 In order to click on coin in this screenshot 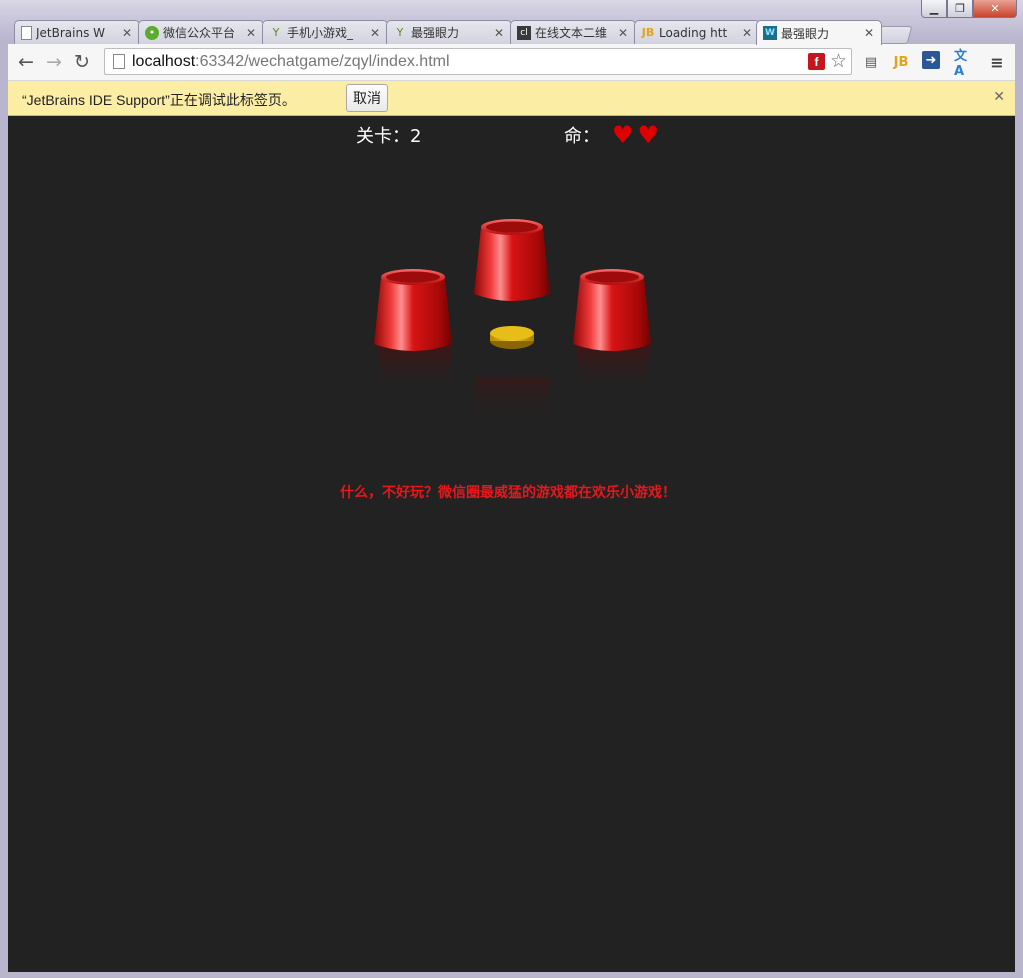, I will do `click(512, 337)`.